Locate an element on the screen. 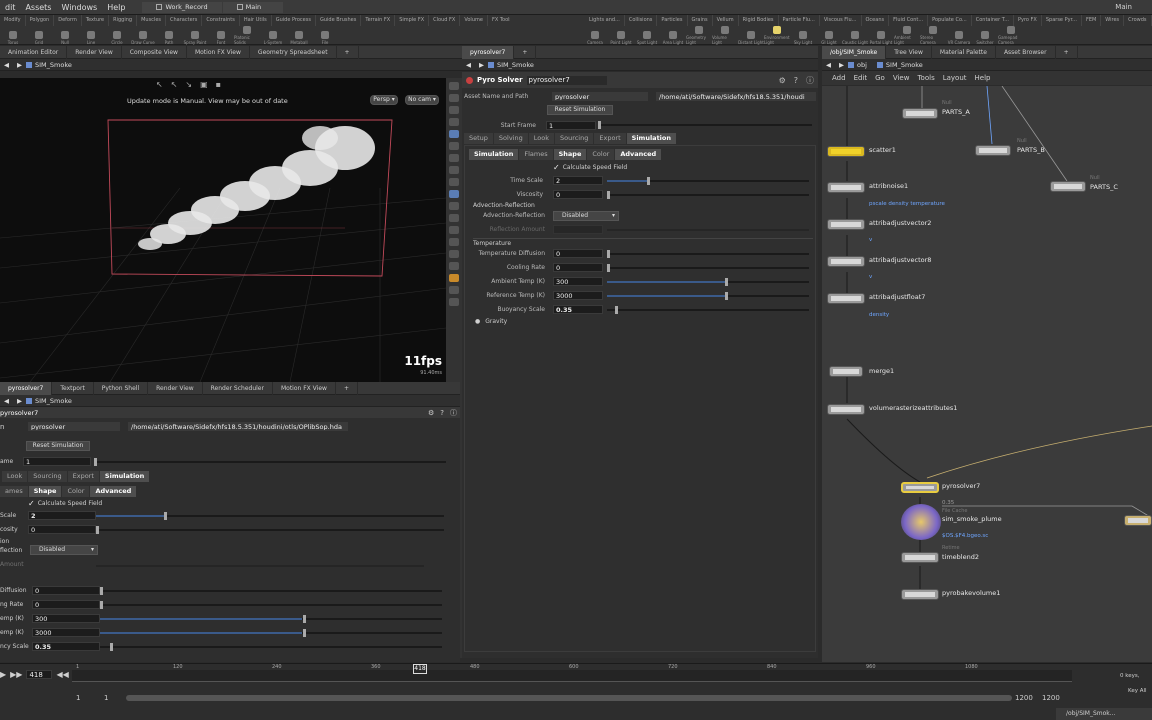  menu-add: Add is located at coordinates (836, 78).